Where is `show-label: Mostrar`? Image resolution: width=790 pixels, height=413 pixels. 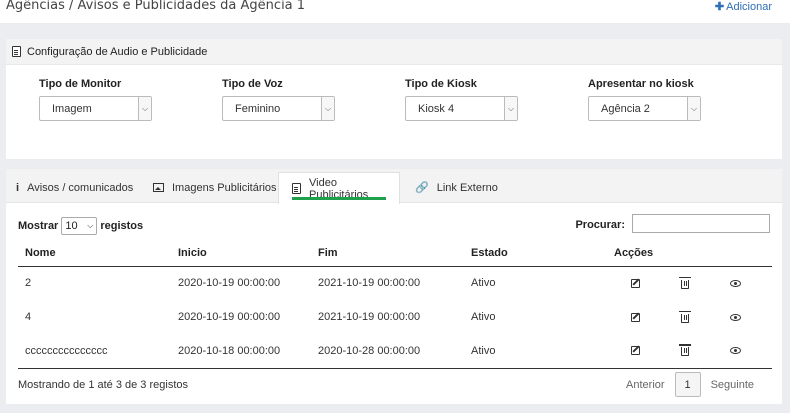
show-label: Mostrar is located at coordinates (38, 226).